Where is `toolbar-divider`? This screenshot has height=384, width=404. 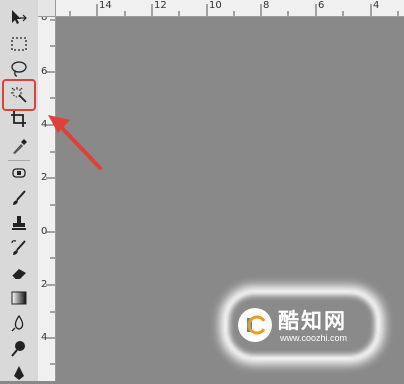
toolbar-divider is located at coordinates (19, 160).